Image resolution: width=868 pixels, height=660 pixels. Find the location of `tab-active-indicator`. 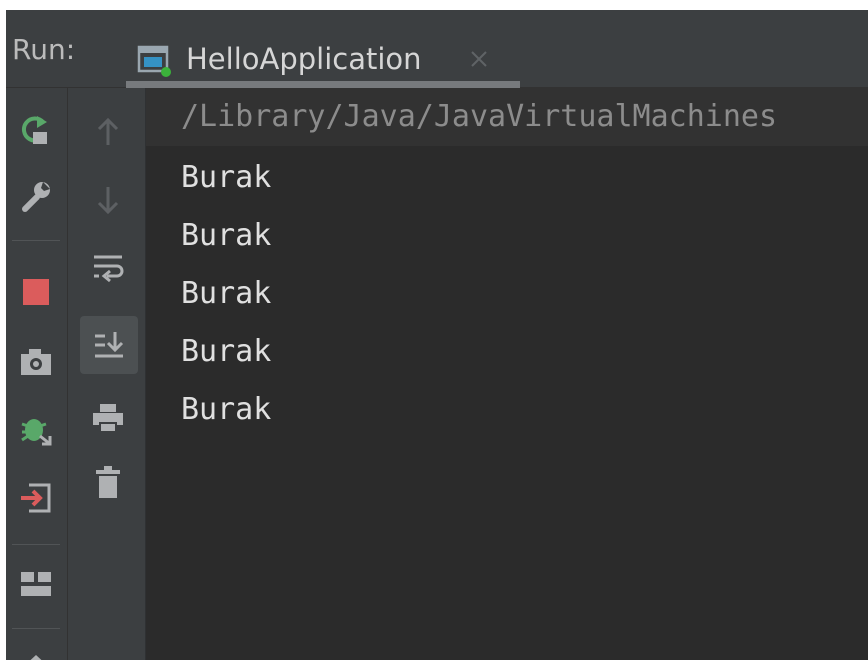

tab-active-indicator is located at coordinates (323, 84).